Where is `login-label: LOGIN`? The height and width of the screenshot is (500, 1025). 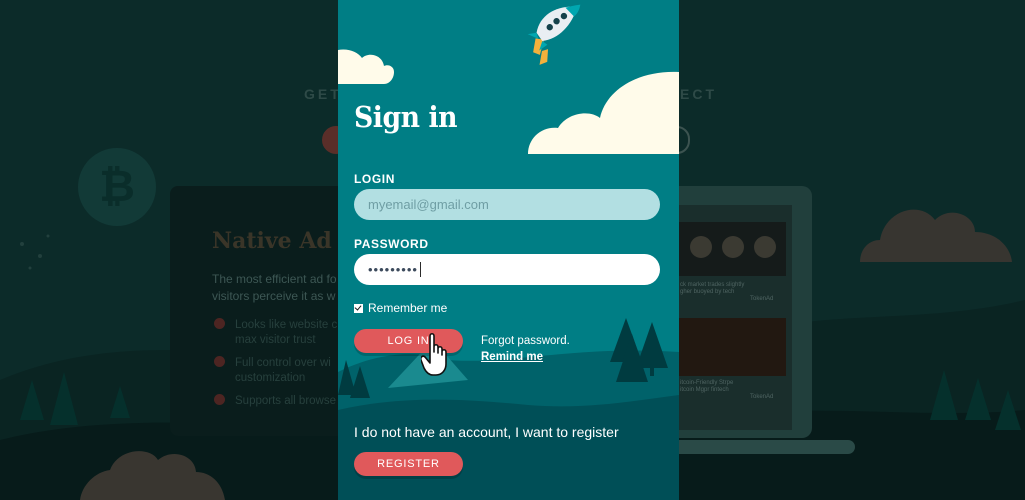 login-label: LOGIN is located at coordinates (374, 179).